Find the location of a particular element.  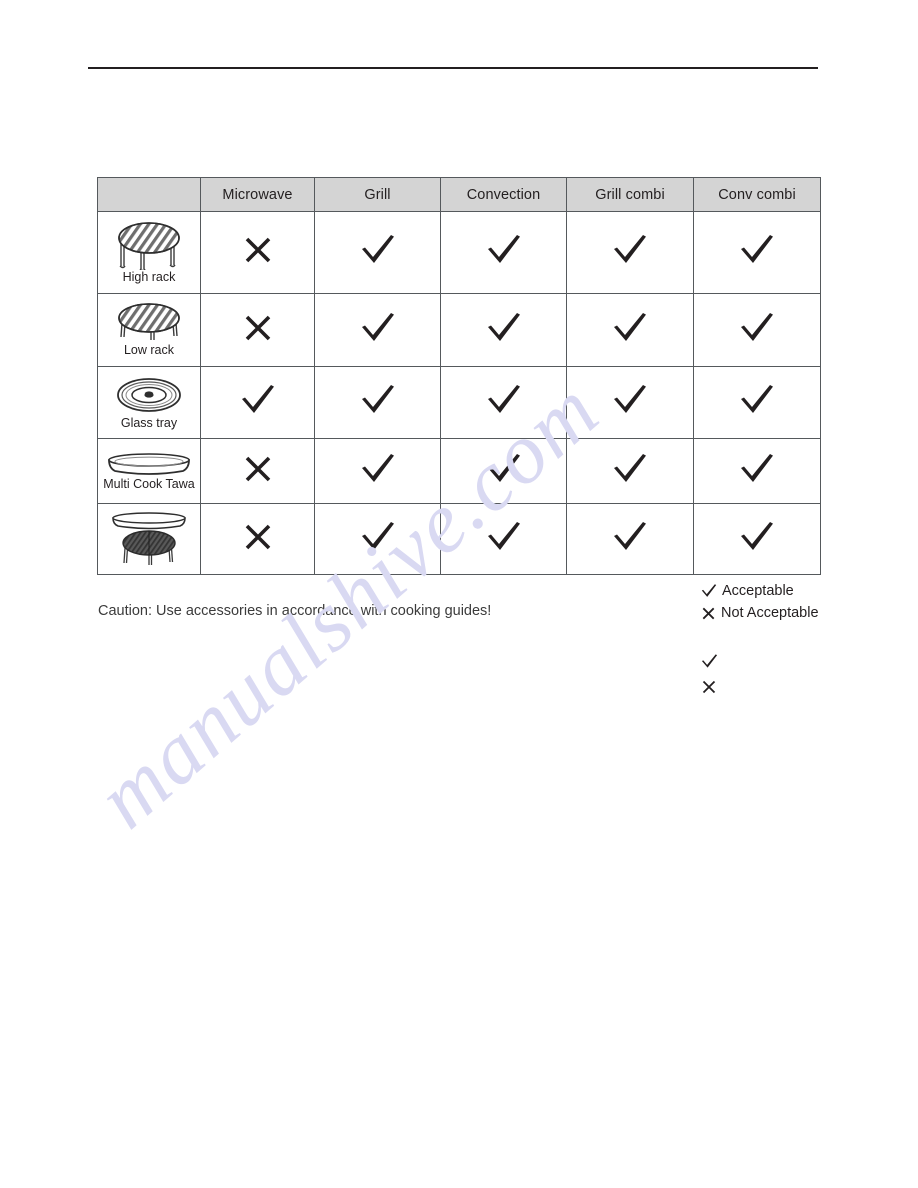

accessory-cell: Multi Cook Tawa is located at coordinates (149, 471).